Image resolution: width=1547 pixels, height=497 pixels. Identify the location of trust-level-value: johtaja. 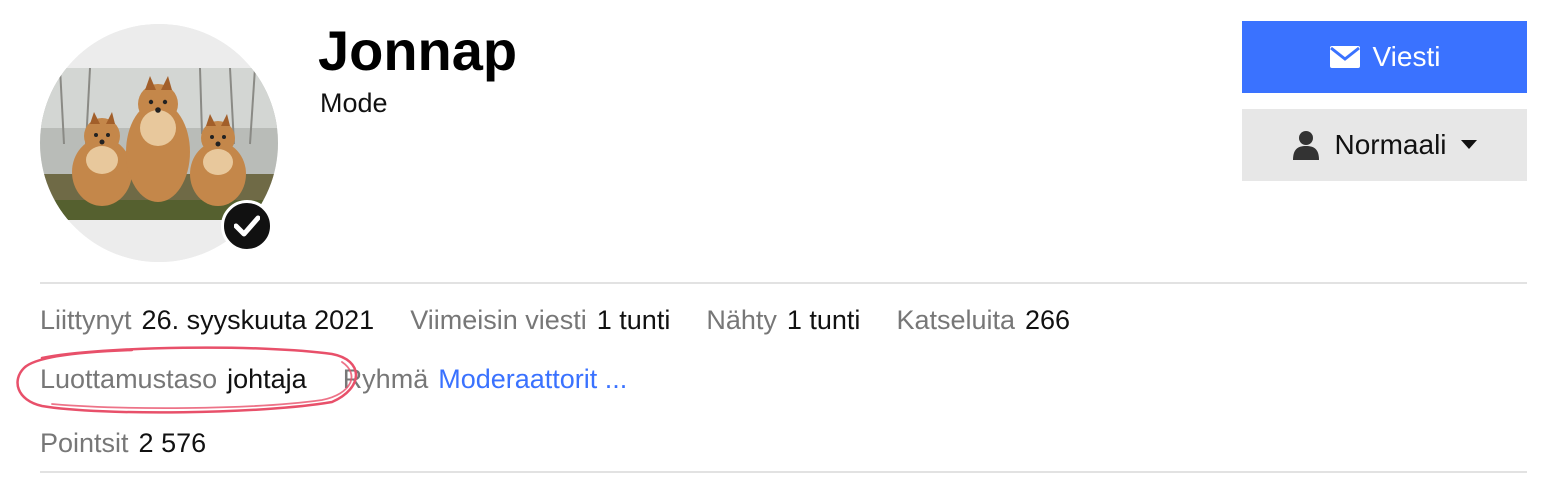
(267, 379).